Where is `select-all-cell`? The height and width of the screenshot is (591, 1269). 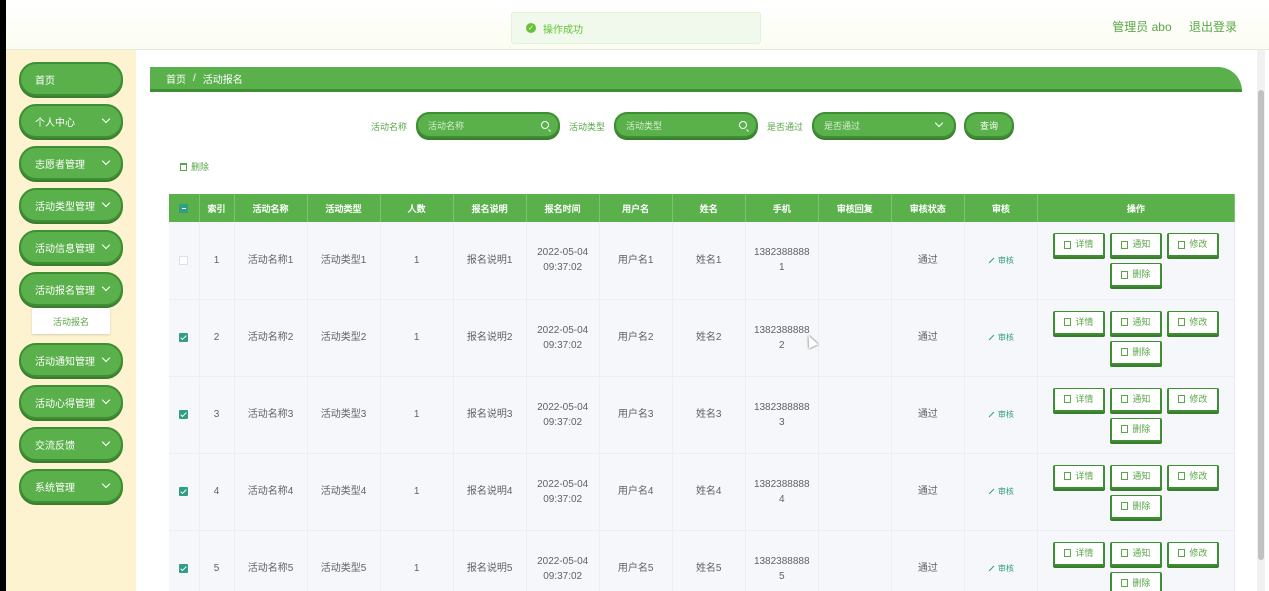 select-all-cell is located at coordinates (184, 208).